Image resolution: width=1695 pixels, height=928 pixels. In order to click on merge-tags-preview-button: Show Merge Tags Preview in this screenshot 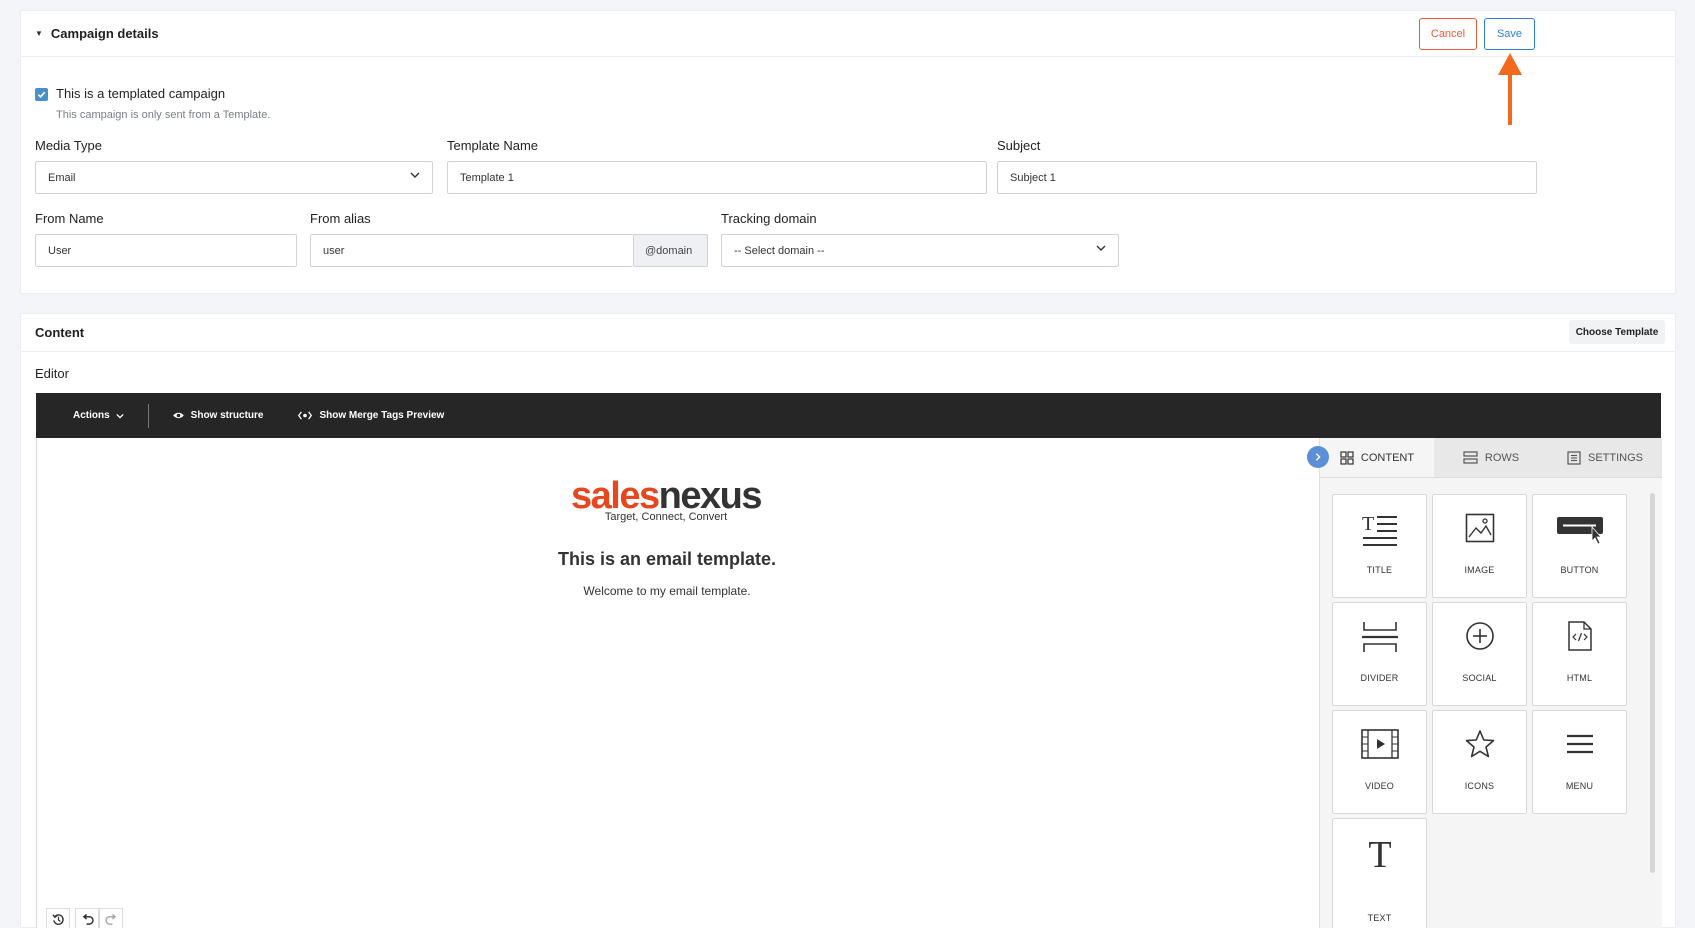, I will do `click(370, 415)`.